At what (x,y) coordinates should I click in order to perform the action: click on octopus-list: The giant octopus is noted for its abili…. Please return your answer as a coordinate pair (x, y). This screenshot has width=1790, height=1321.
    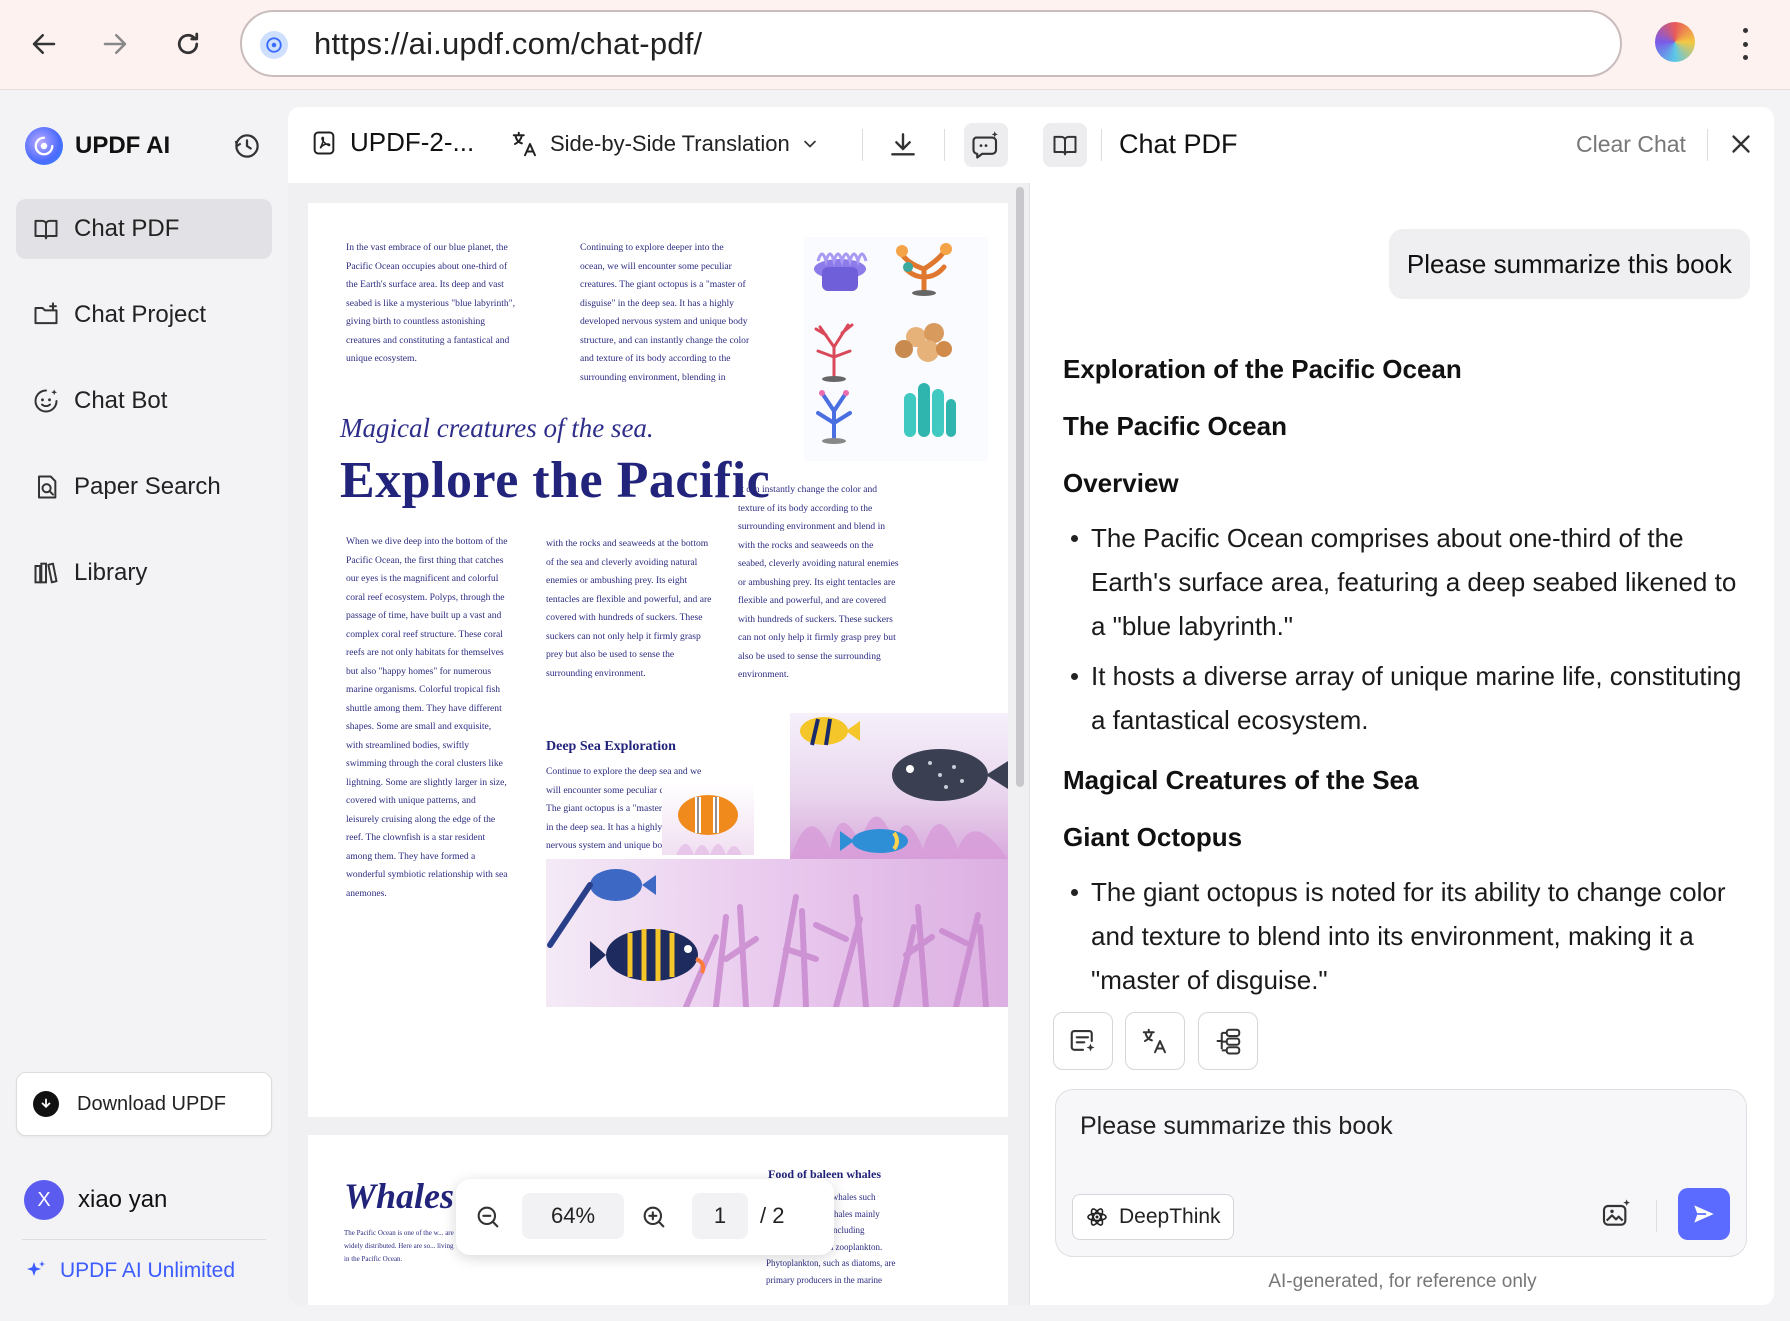
    Looking at the image, I should click on (1408, 936).